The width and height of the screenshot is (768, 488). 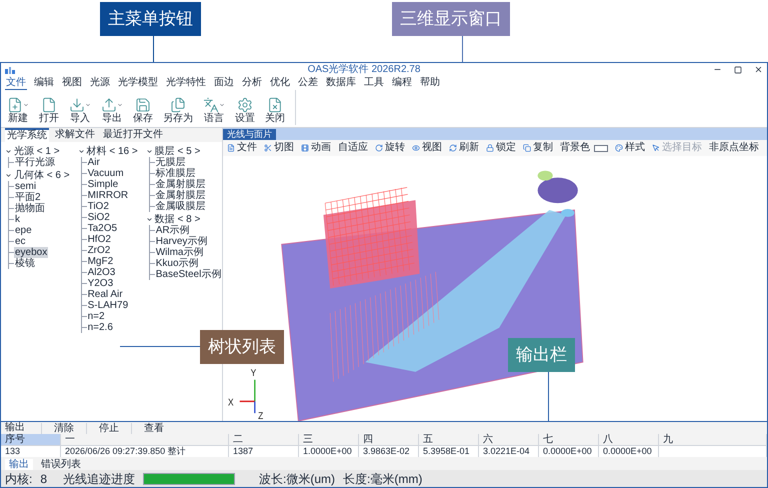 What do you see at coordinates (584, 148) in the screenshot?
I see `toolbar-button: 背景色` at bounding box center [584, 148].